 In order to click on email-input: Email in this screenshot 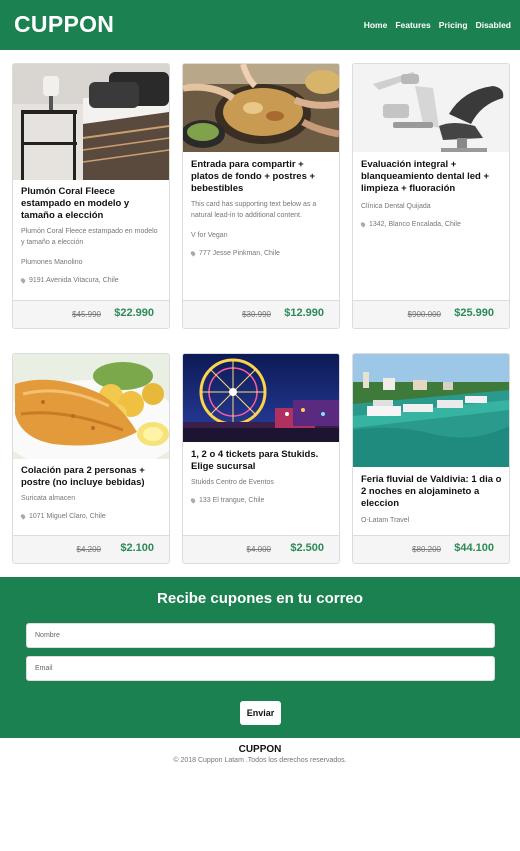, I will do `click(260, 668)`.